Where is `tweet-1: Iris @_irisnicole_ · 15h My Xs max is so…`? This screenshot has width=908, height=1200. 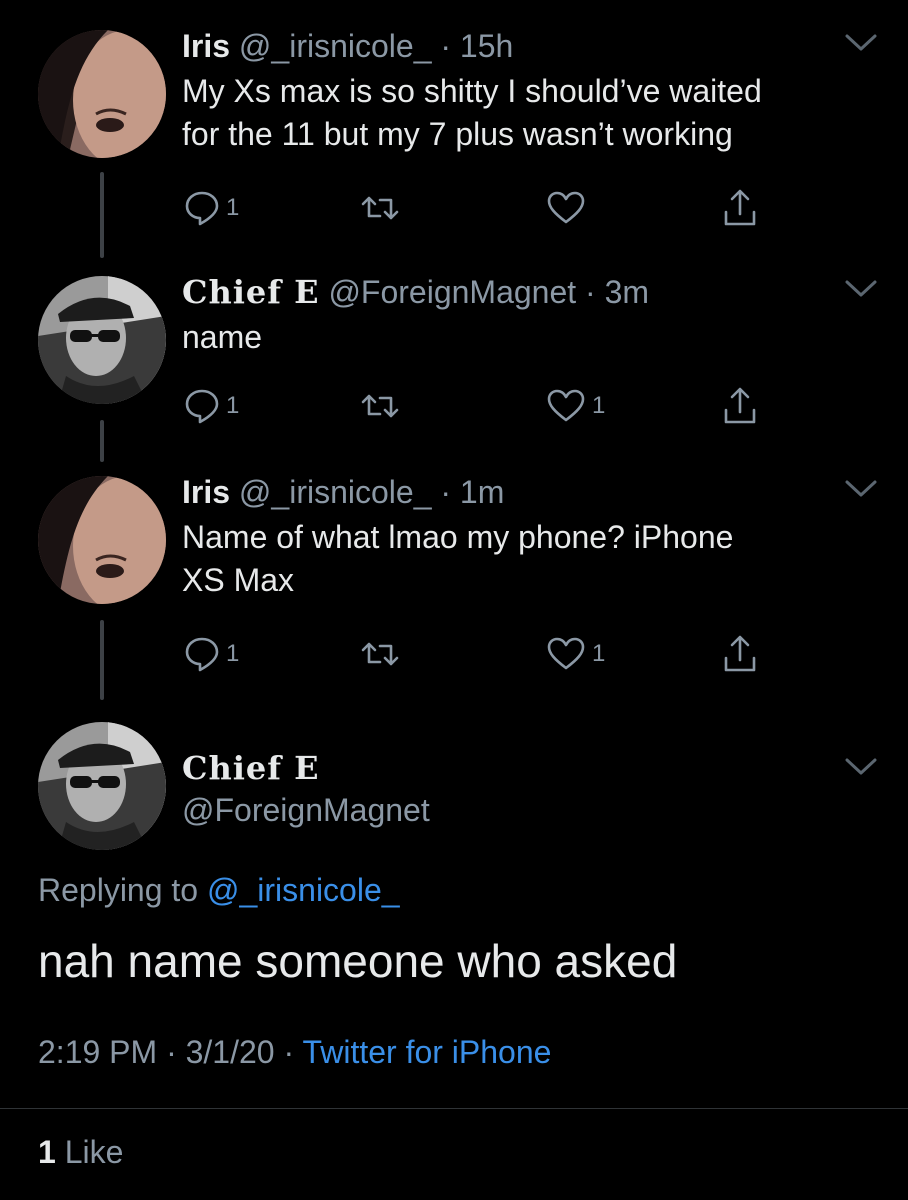
tweet-1: Iris @_irisnicole_ · 15h My Xs max is so… is located at coordinates (530, 91).